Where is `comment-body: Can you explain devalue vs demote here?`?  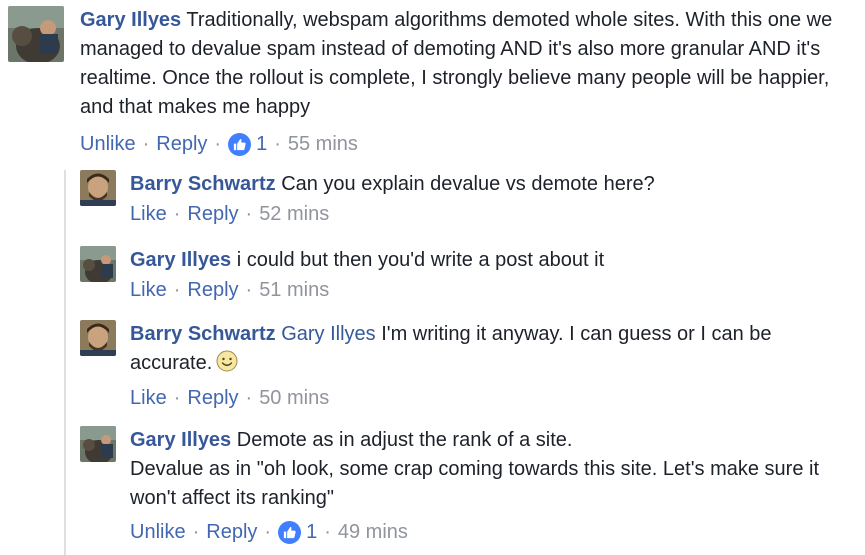 comment-body: Can you explain devalue vs demote here? is located at coordinates (468, 184).